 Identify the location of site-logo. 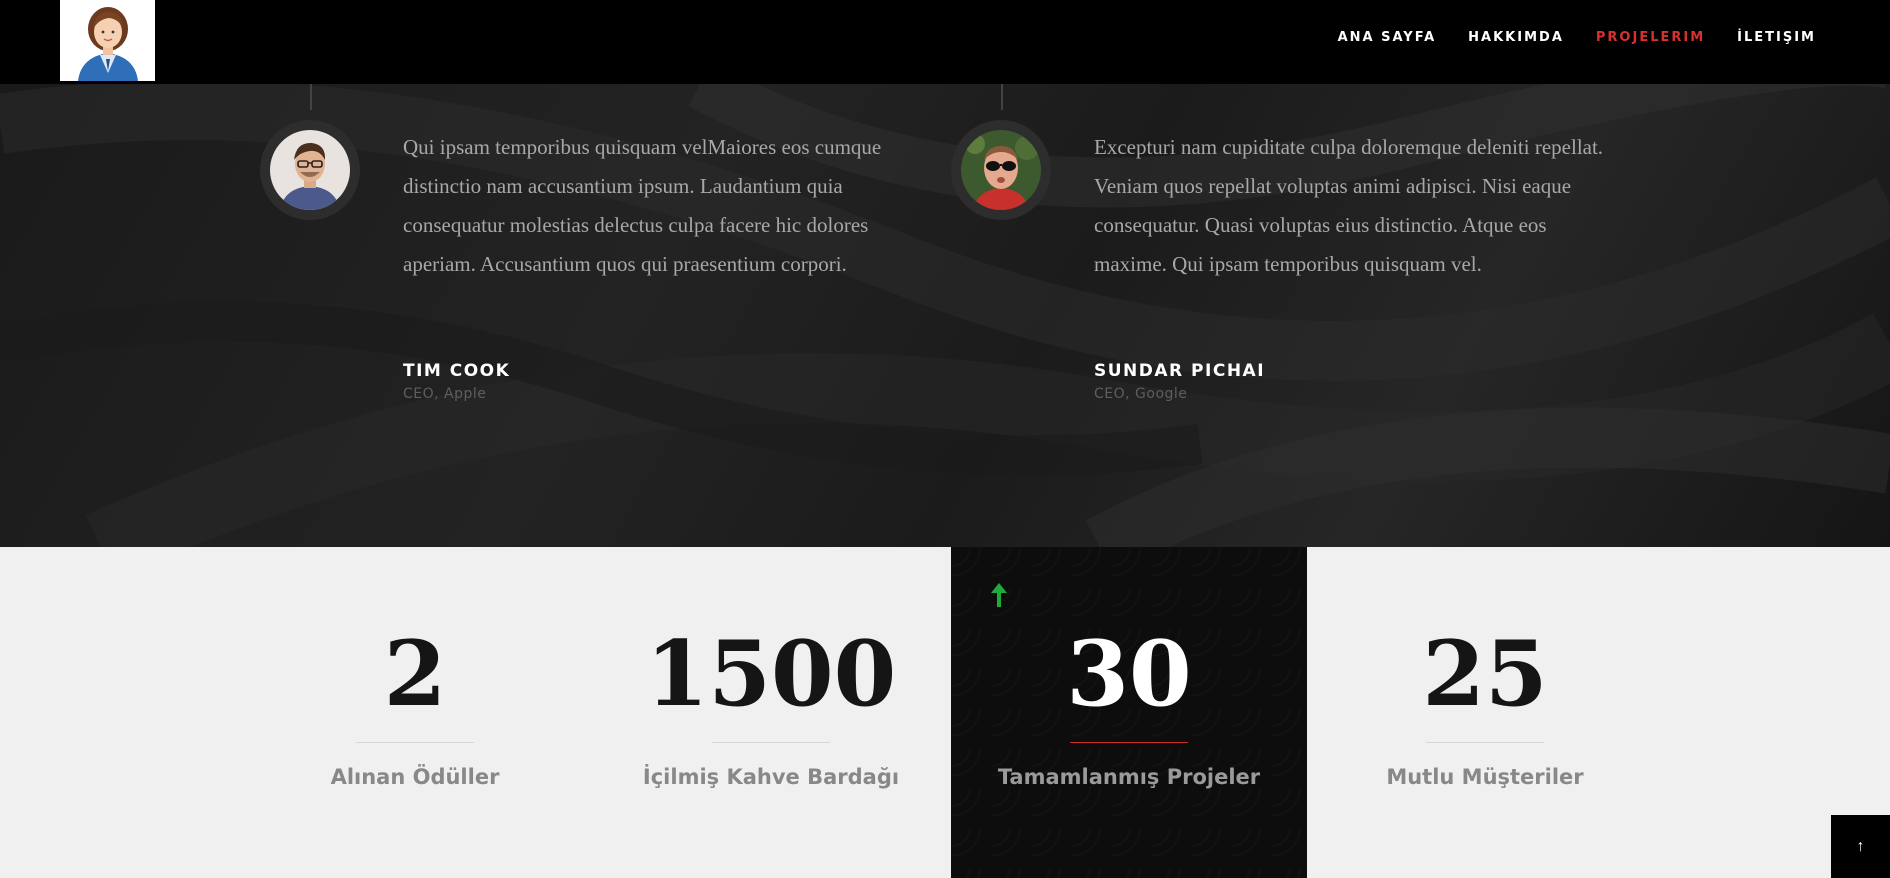
(107, 40).